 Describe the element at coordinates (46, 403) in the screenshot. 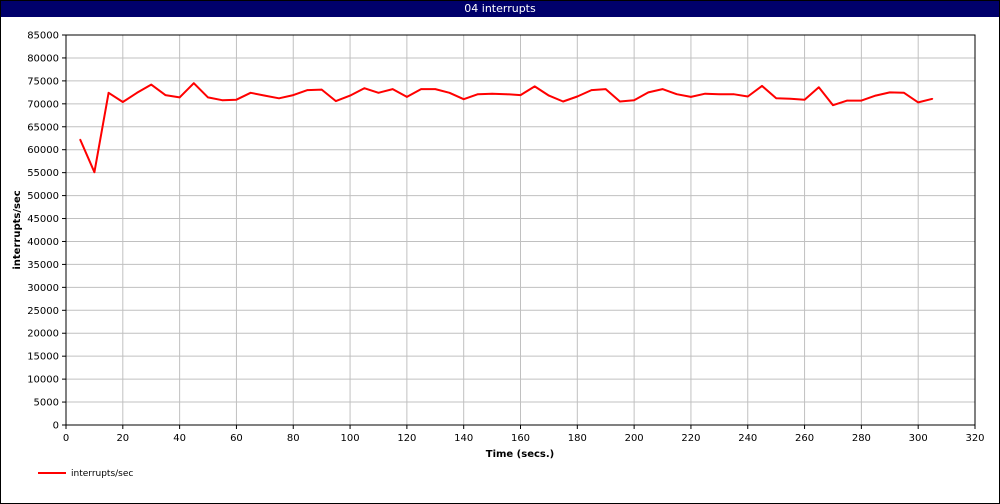

I see `y-tick-label: 5000` at that location.